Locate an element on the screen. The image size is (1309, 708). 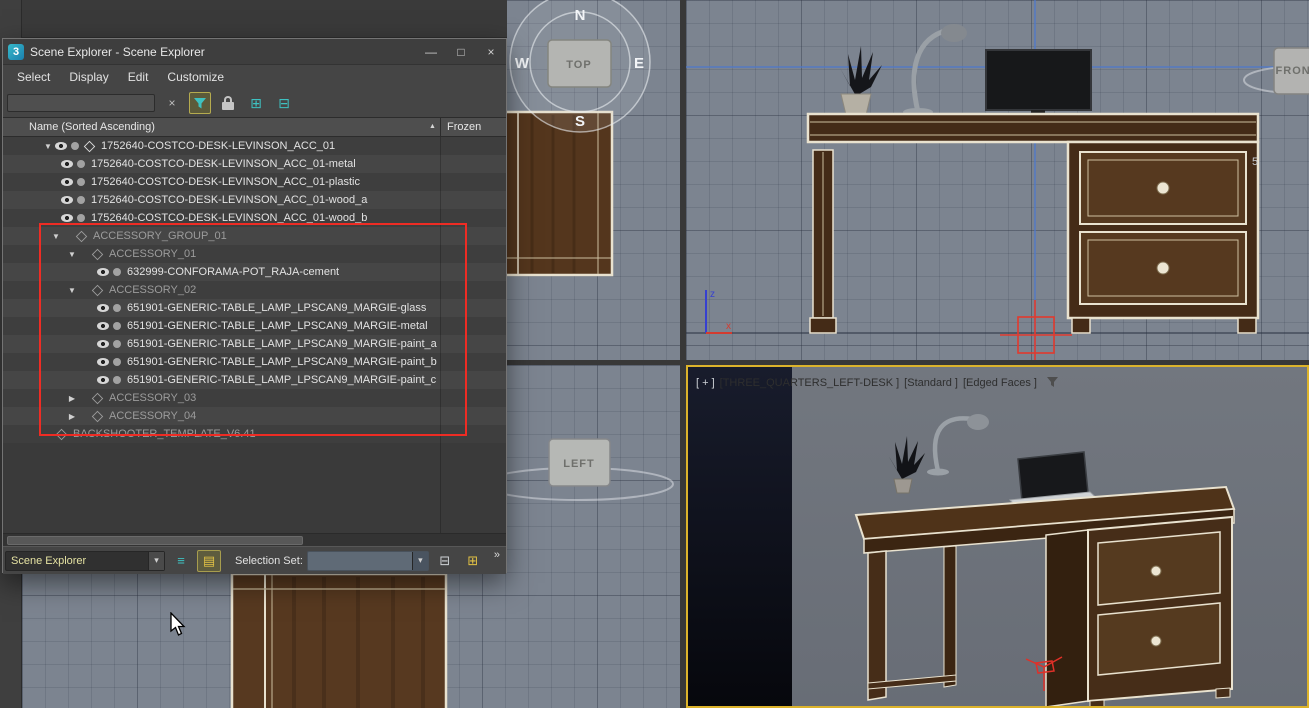
explorer-name-combo: Scene Explorer ▾ is located at coordinates (85, 560).